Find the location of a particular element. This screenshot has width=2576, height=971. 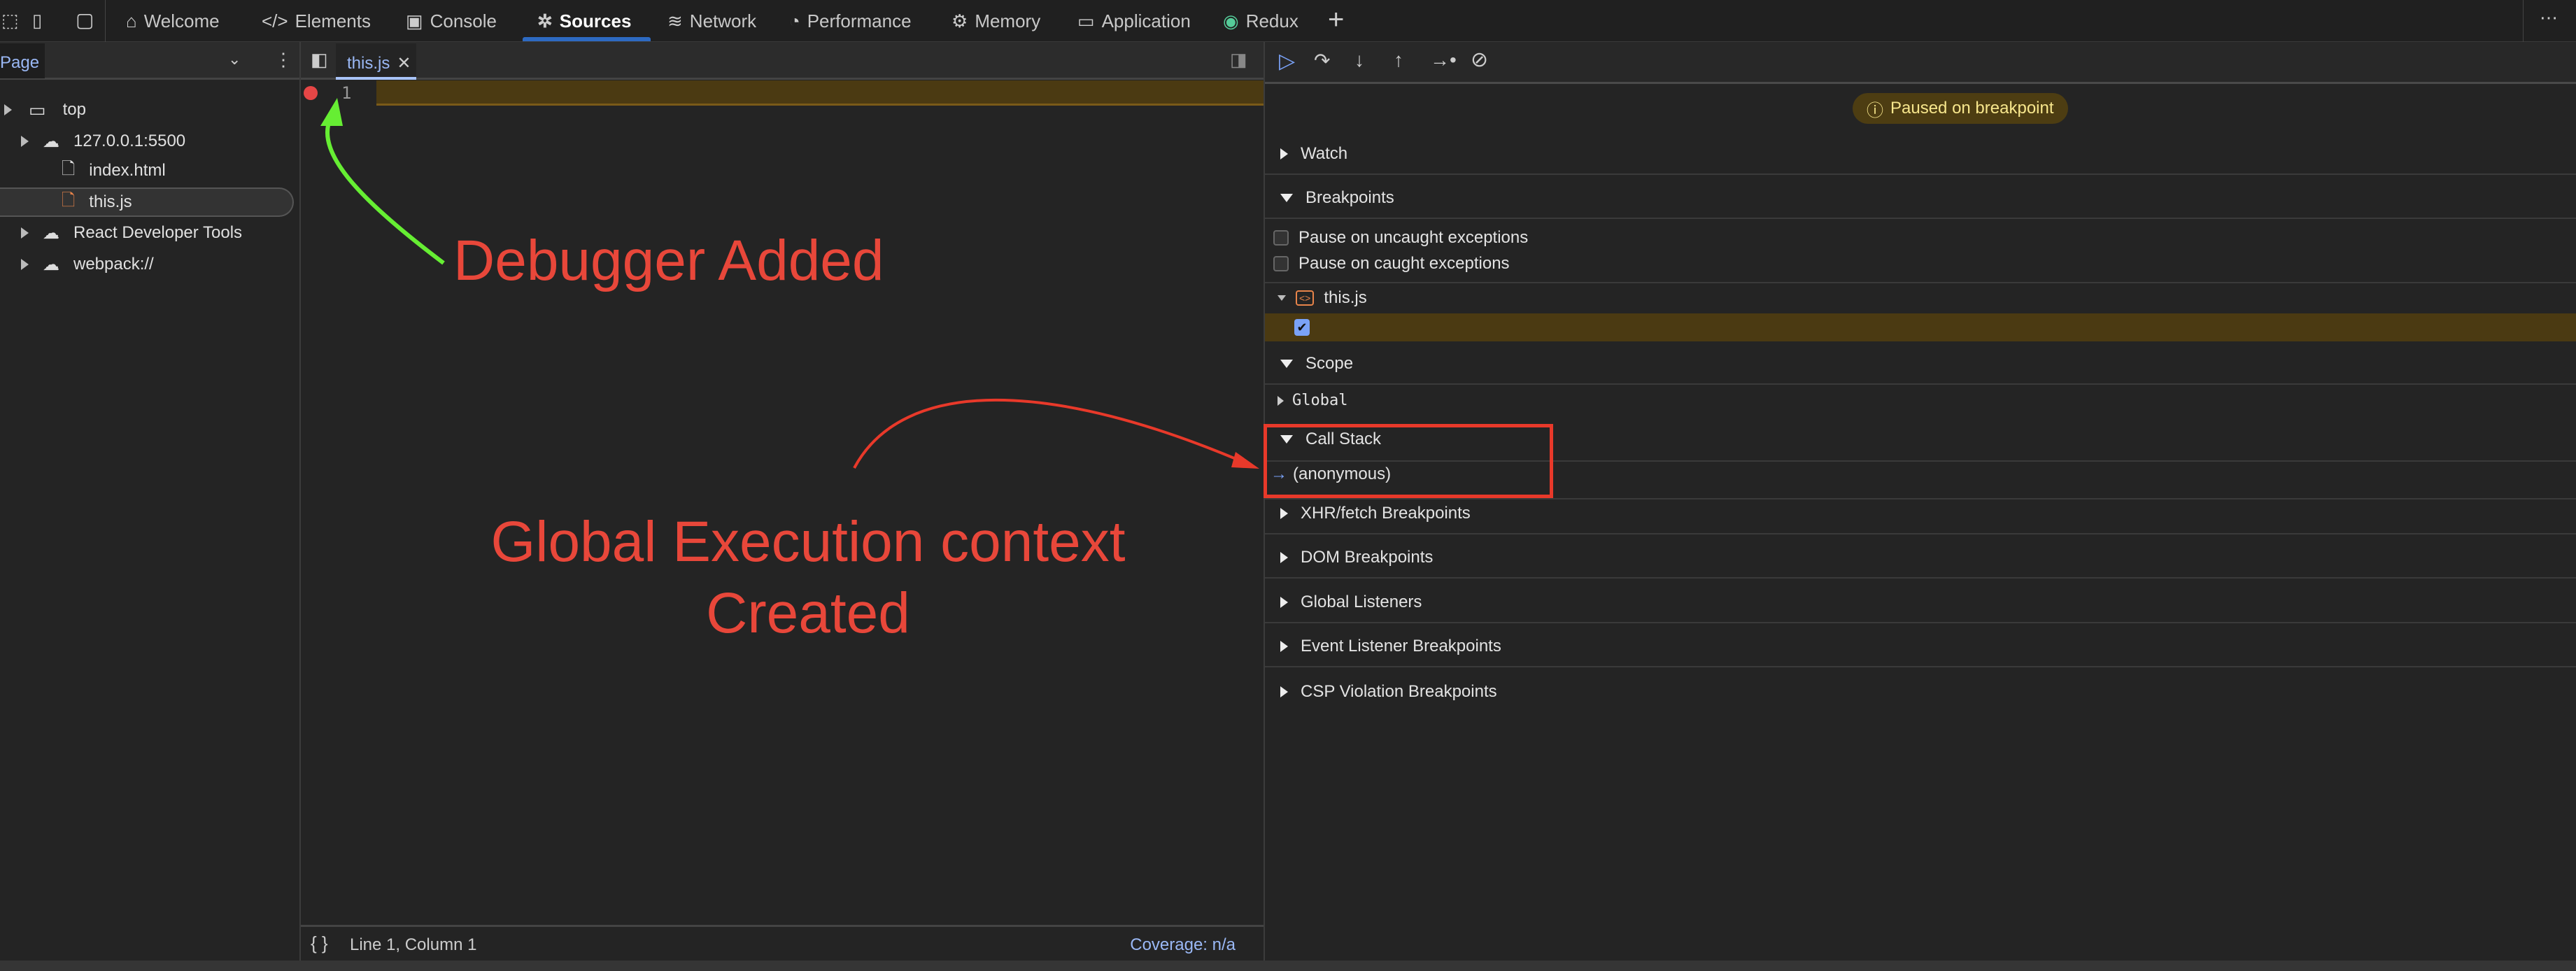

annotation-gec-line1: Global Execution context is located at coordinates (808, 542).